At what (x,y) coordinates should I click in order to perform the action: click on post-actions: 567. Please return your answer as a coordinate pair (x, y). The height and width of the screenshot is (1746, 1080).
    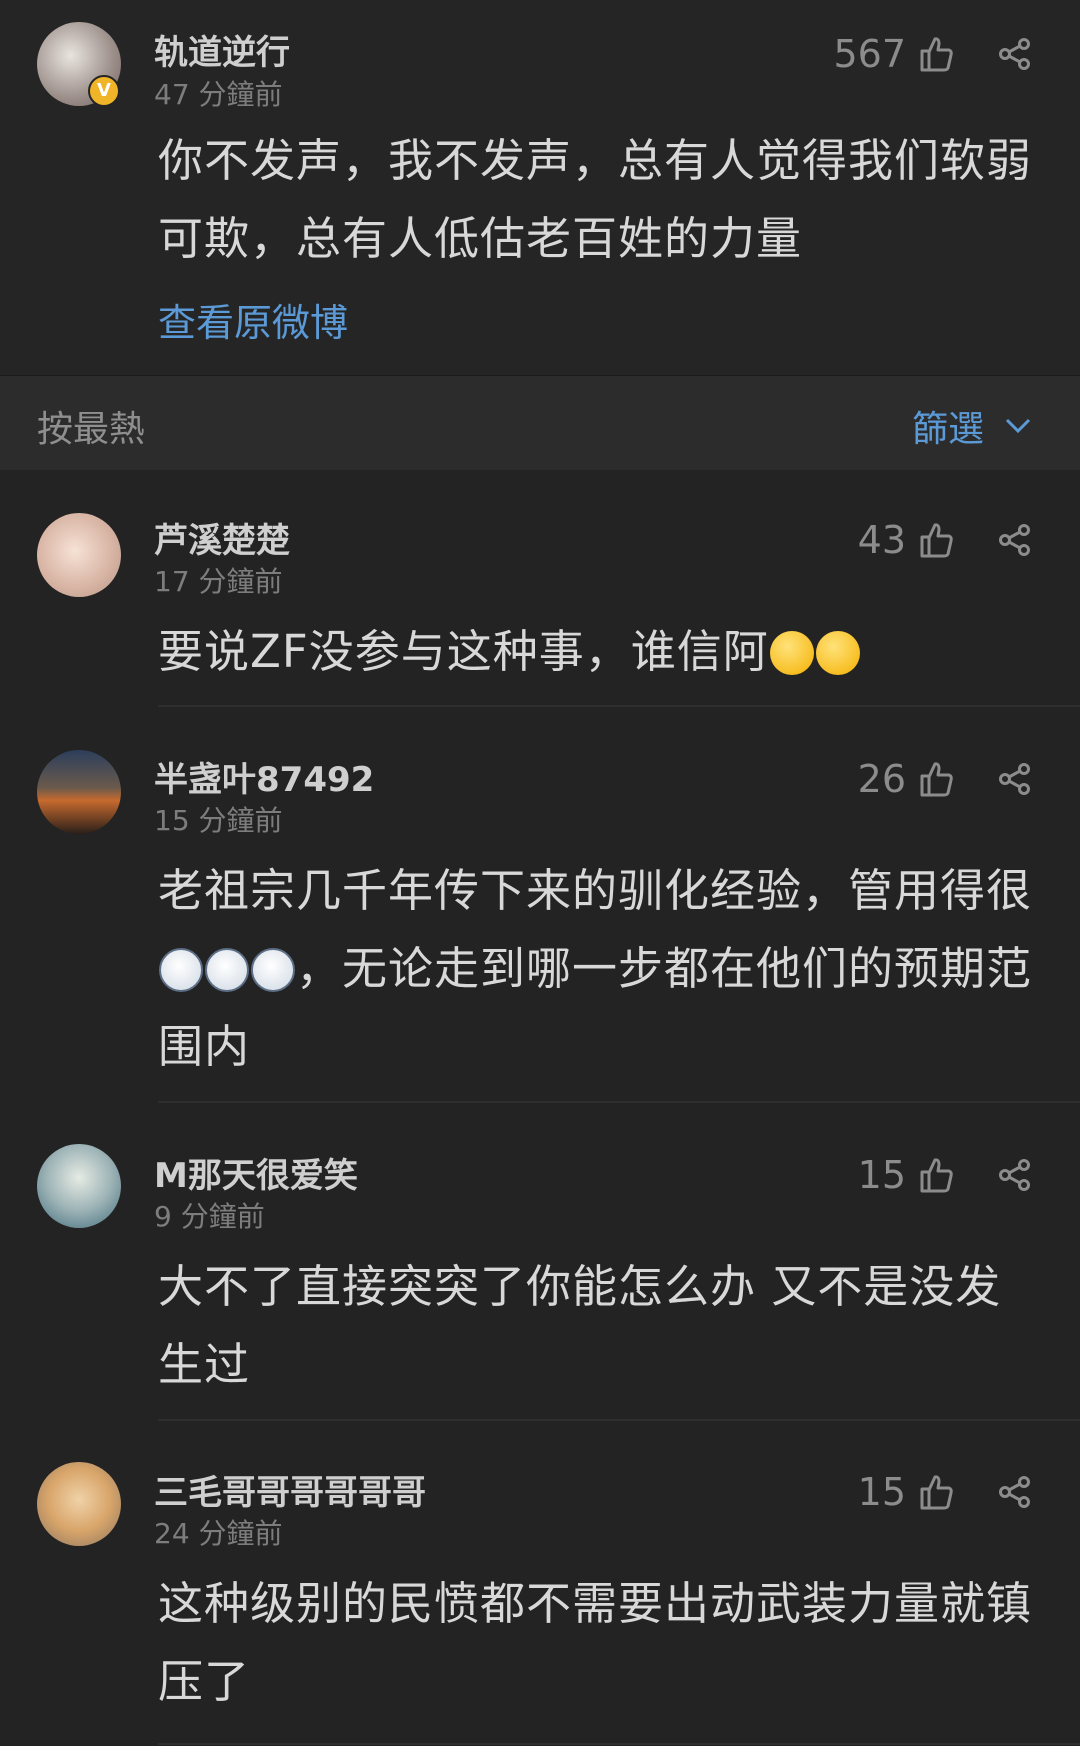
    Looking at the image, I should click on (932, 54).